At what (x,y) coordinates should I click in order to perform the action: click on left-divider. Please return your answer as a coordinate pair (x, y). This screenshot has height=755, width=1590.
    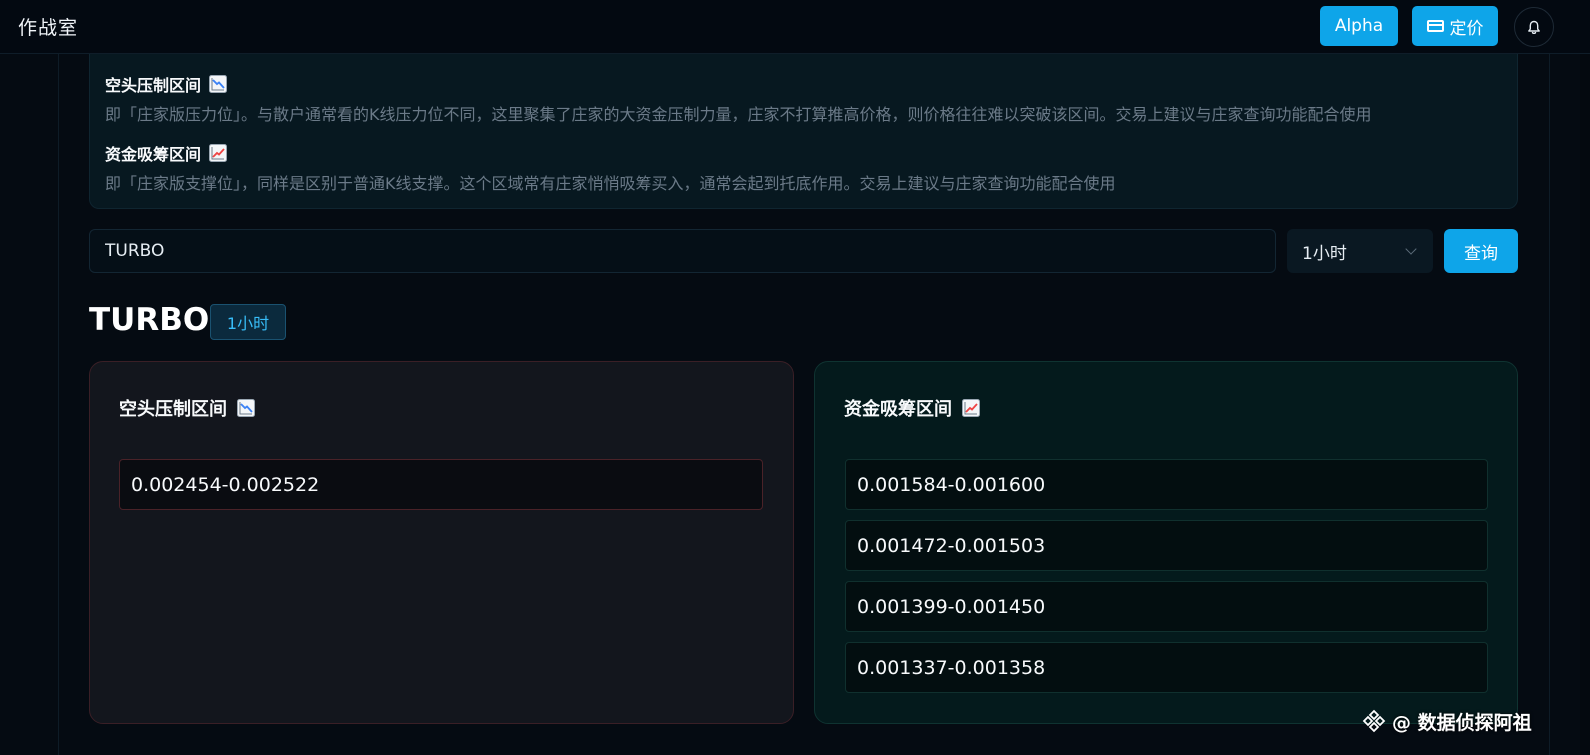
    Looking at the image, I should click on (58, 404).